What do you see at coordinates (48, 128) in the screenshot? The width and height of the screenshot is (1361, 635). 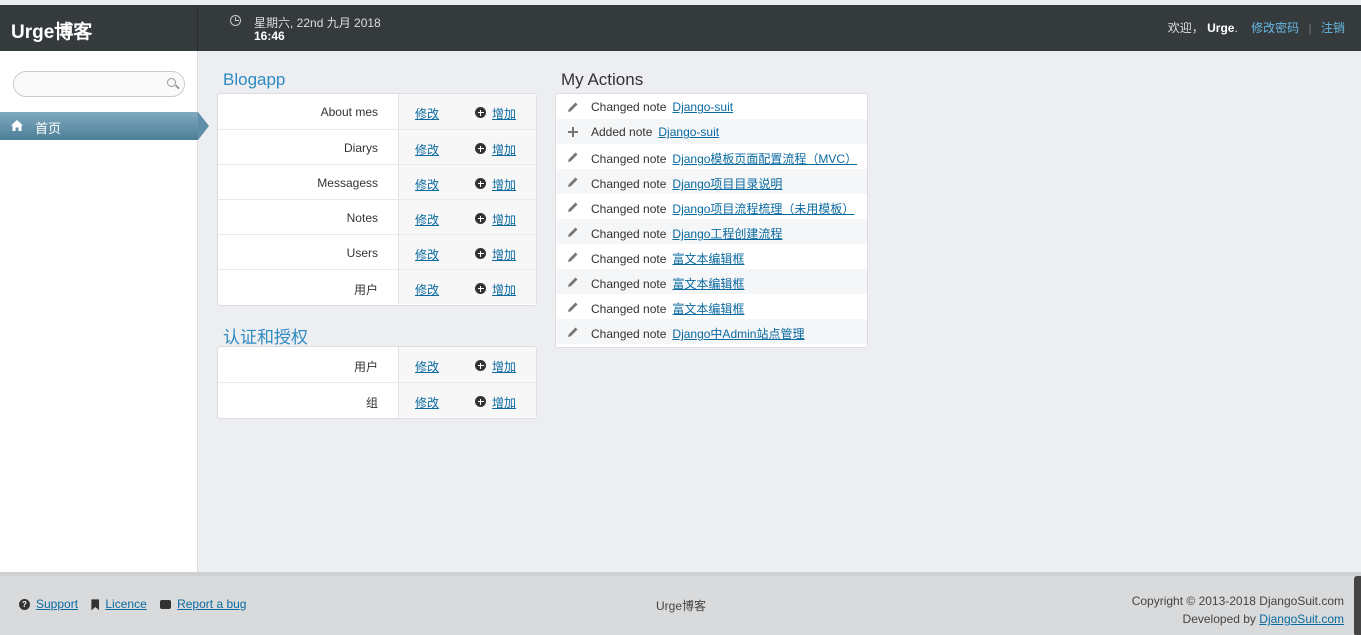 I see `sidebar-item-label: 首页` at bounding box center [48, 128].